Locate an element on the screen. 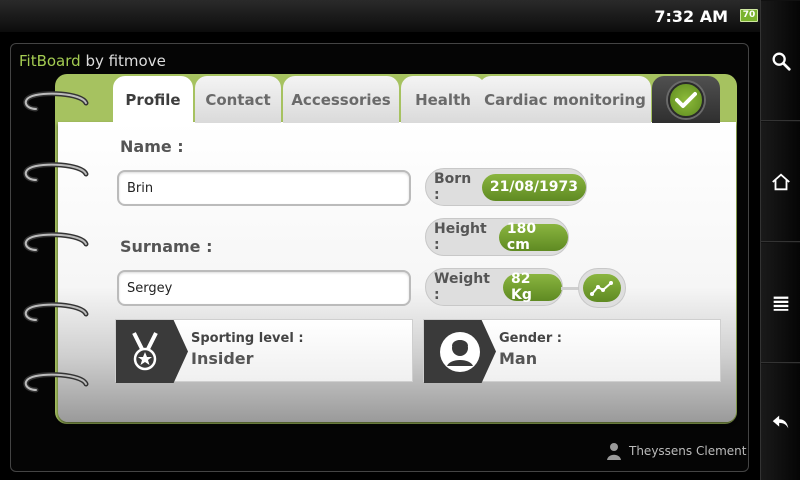 The width and height of the screenshot is (800, 480). back-button is located at coordinates (780, 421).